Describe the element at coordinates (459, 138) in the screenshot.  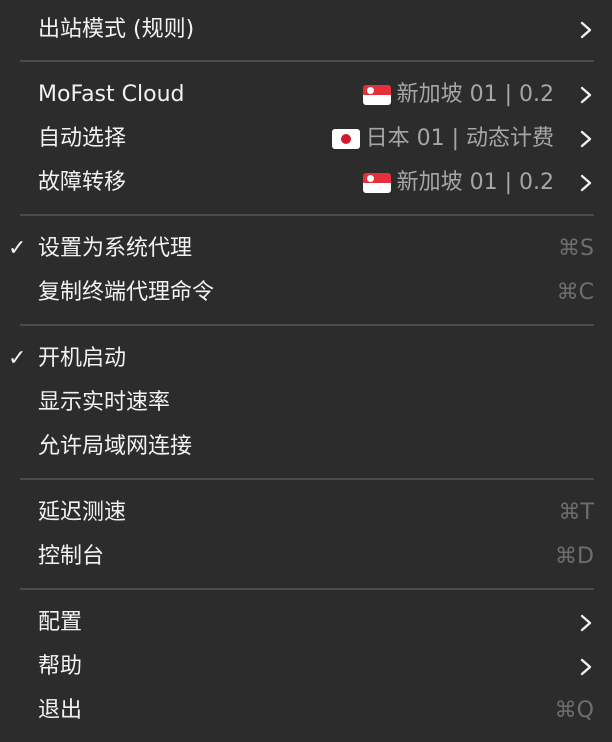
I see `selected-node-label: 日本 01 | 动态计费` at that location.